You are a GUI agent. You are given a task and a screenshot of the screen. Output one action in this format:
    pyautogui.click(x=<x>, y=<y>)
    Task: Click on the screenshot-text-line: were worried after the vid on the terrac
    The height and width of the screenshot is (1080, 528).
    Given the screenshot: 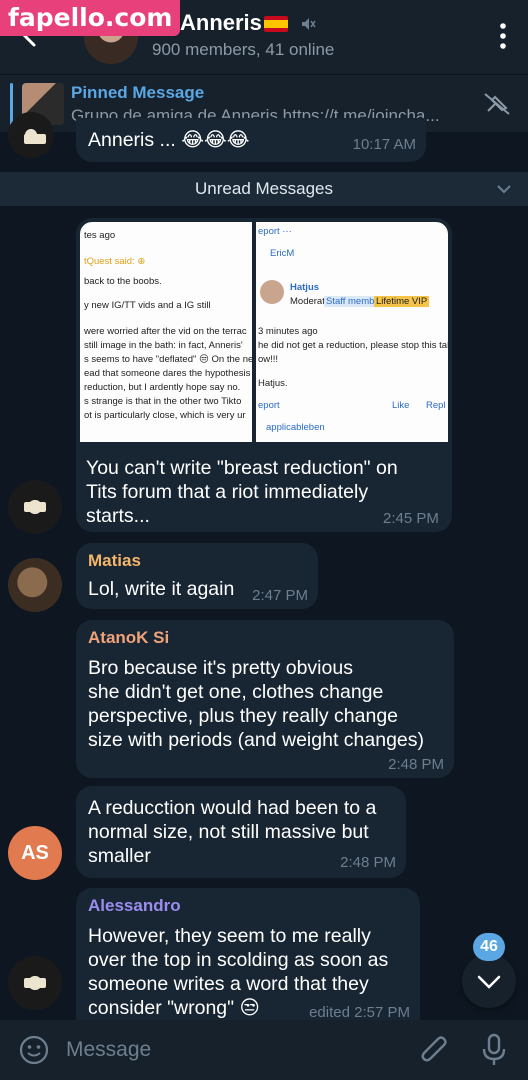 What is the action you would take?
    pyautogui.click(x=165, y=331)
    